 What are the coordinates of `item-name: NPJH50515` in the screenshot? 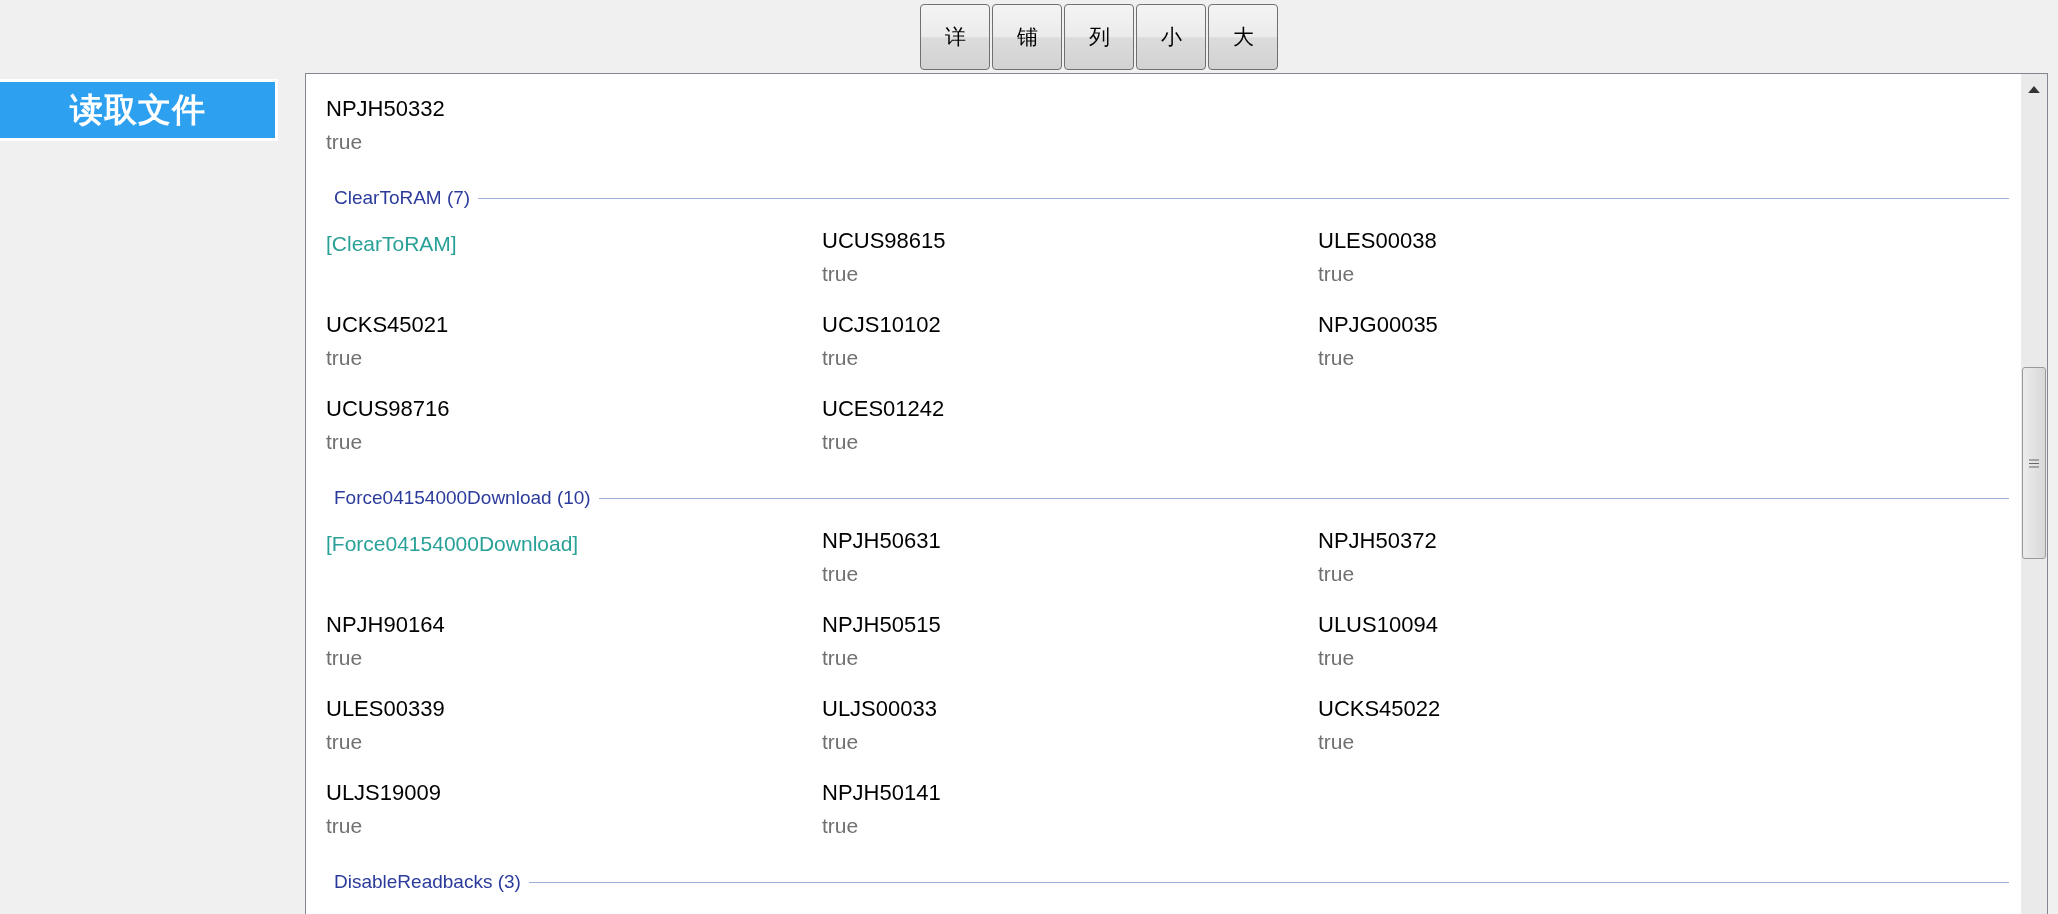 It's located at (881, 625).